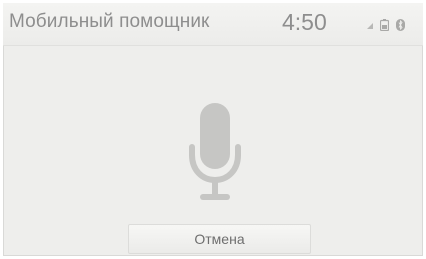 The height and width of the screenshot is (259, 426). I want to click on cancel-button: Отмена, so click(219, 239).